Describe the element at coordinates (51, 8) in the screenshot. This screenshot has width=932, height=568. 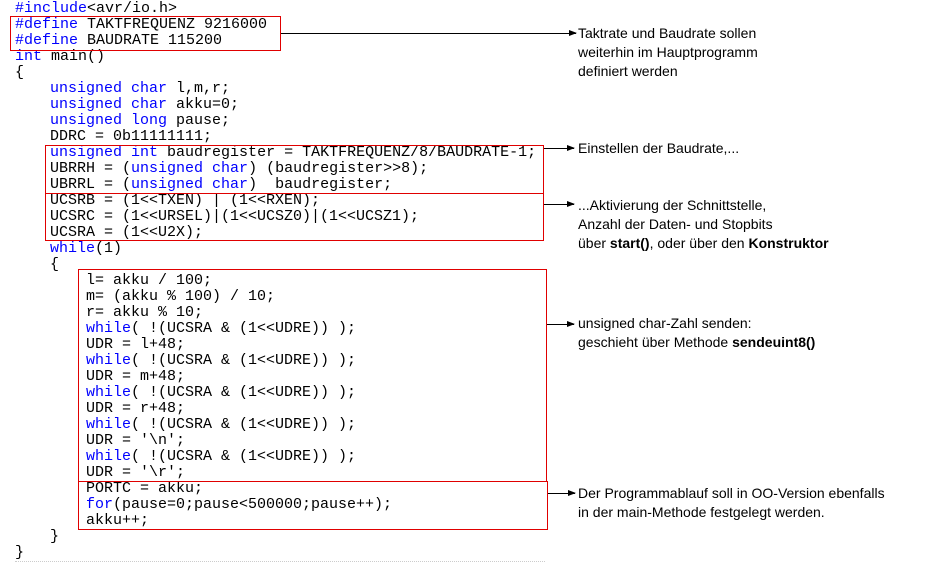
I see `code-keyword: #include` at that location.